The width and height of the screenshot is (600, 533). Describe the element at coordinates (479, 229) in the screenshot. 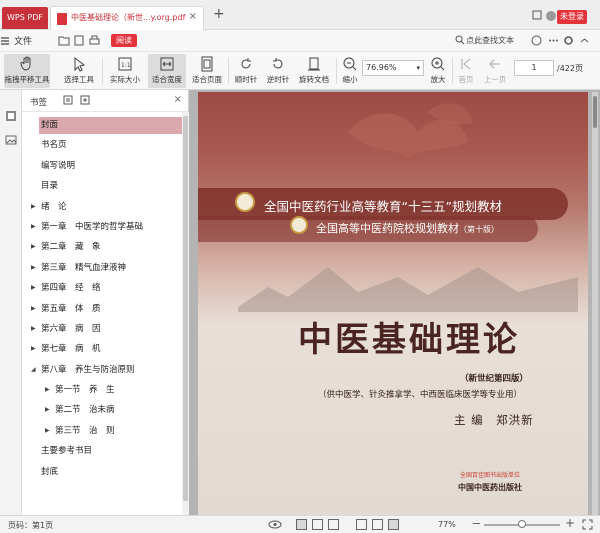

I see `cover-edition-tag: （第十版）` at that location.